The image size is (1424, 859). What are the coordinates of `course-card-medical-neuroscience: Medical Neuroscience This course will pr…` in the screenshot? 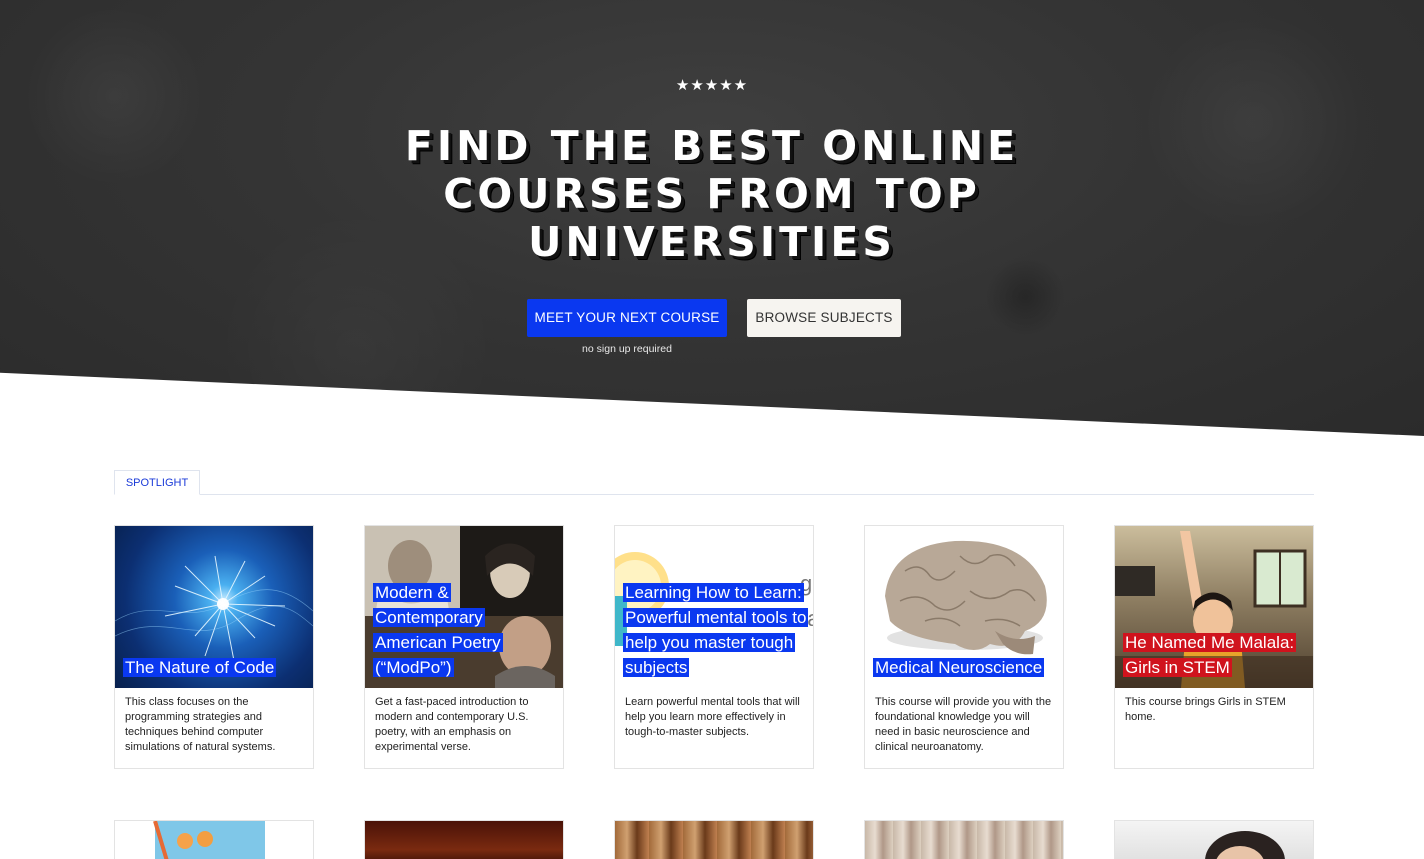 It's located at (964, 647).